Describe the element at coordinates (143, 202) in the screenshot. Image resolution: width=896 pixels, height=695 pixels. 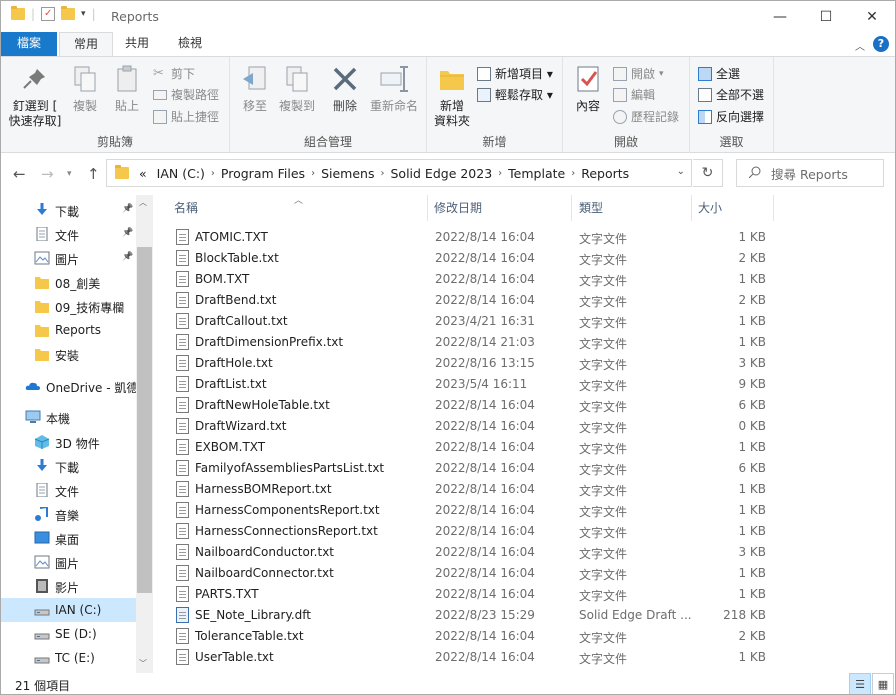
I see `scroll-up-icon: ︿` at that location.